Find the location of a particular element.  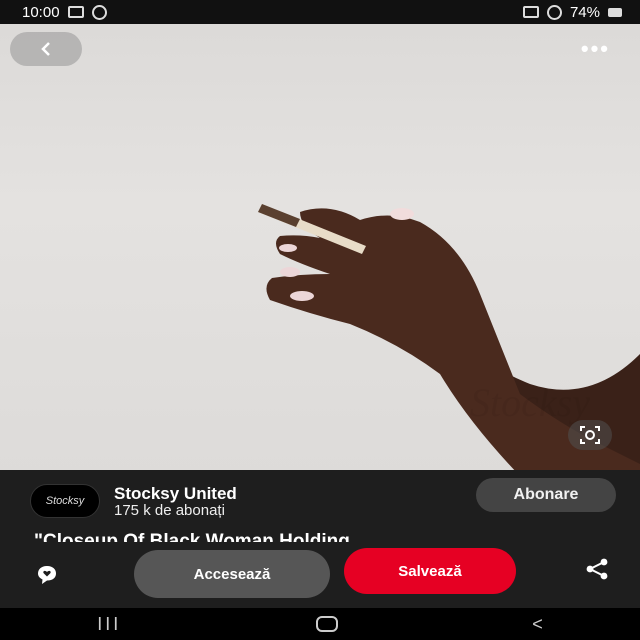

system-back-button: < is located at coordinates (537, 624).